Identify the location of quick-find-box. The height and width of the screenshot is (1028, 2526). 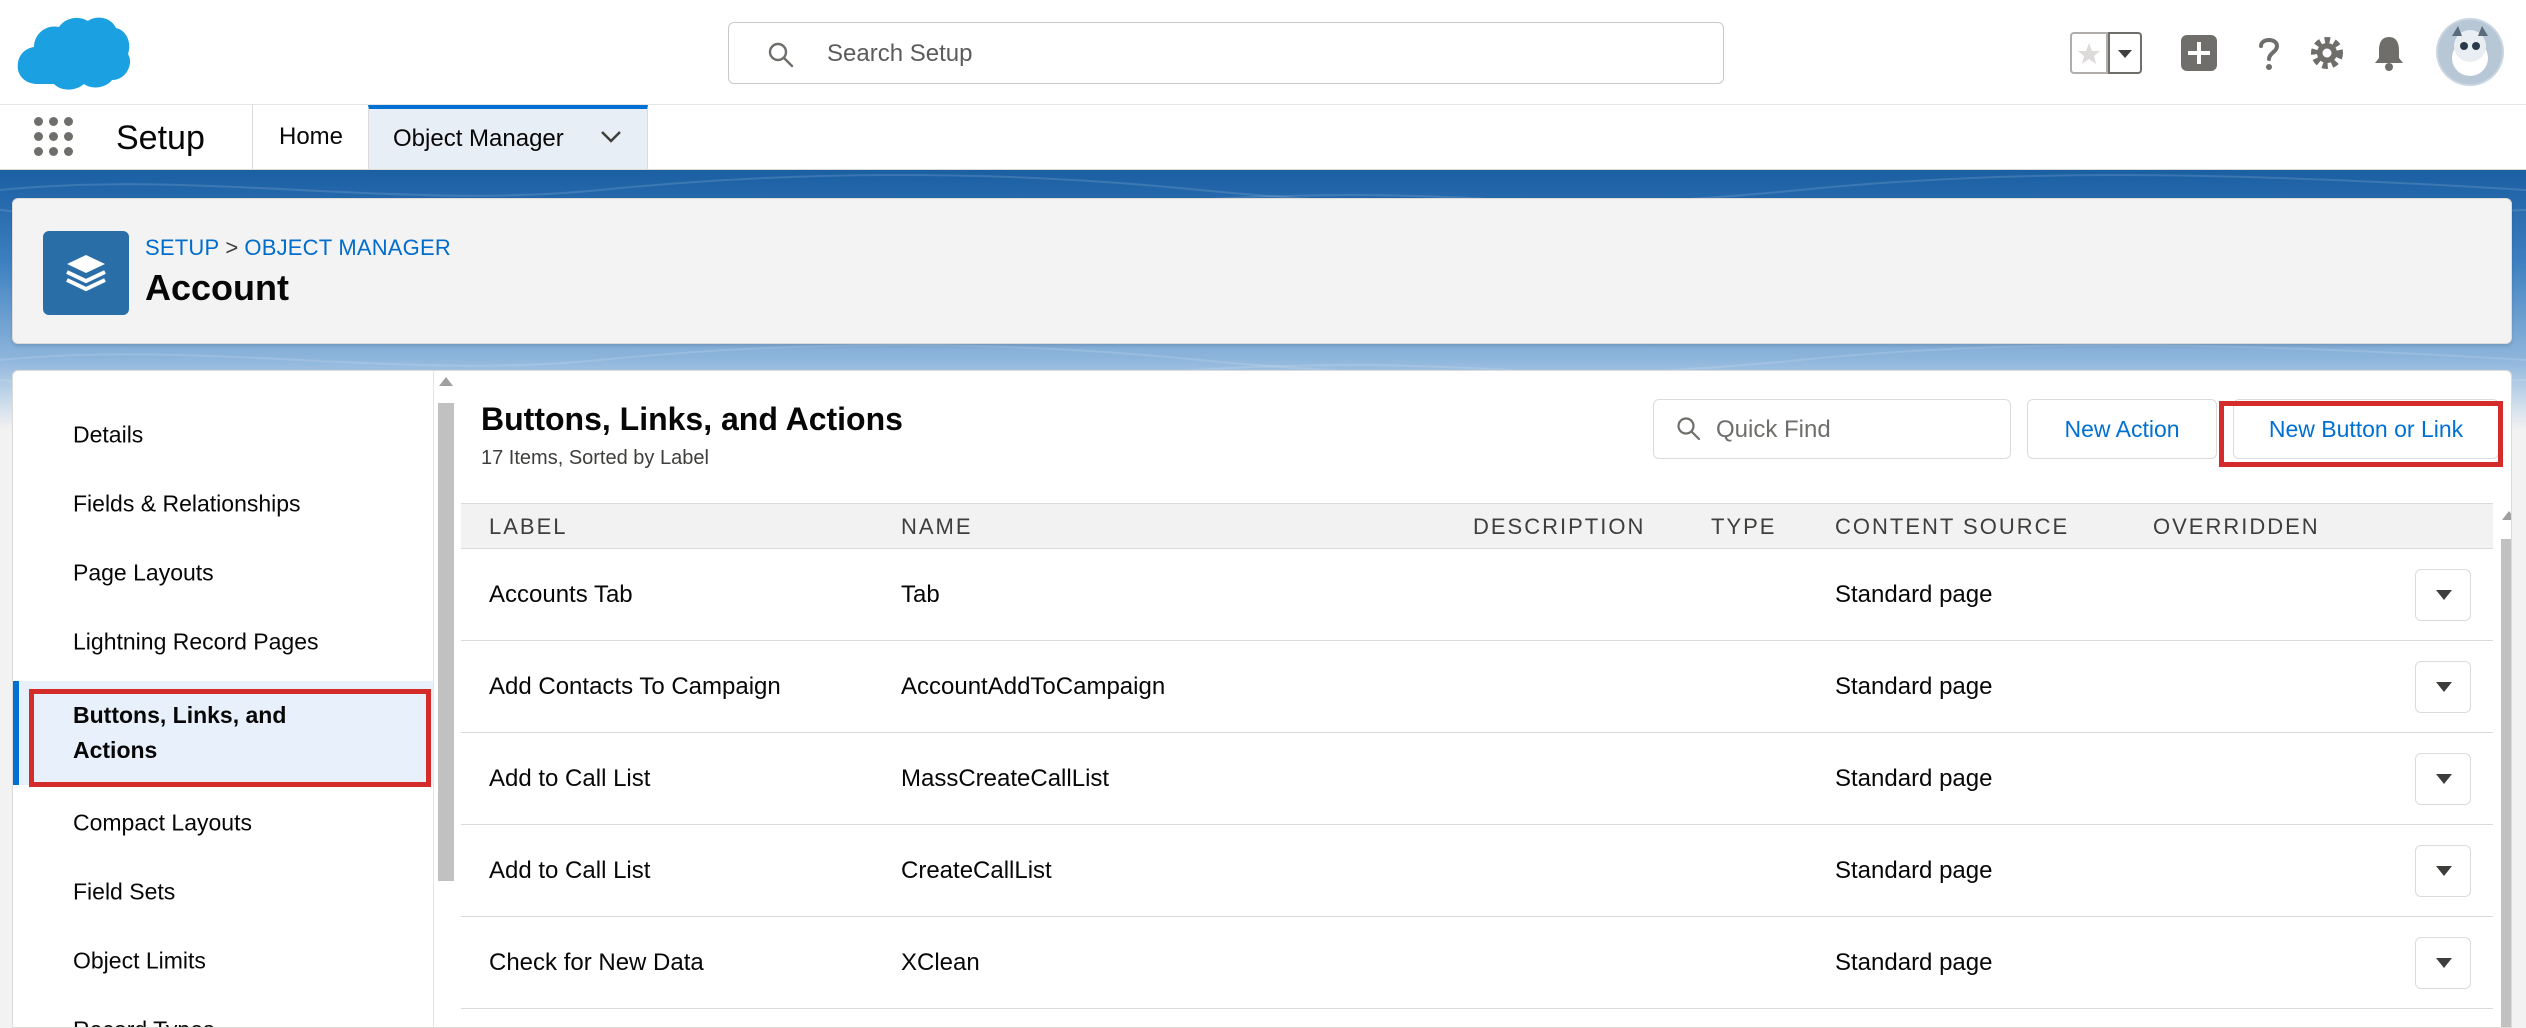
(1832, 429).